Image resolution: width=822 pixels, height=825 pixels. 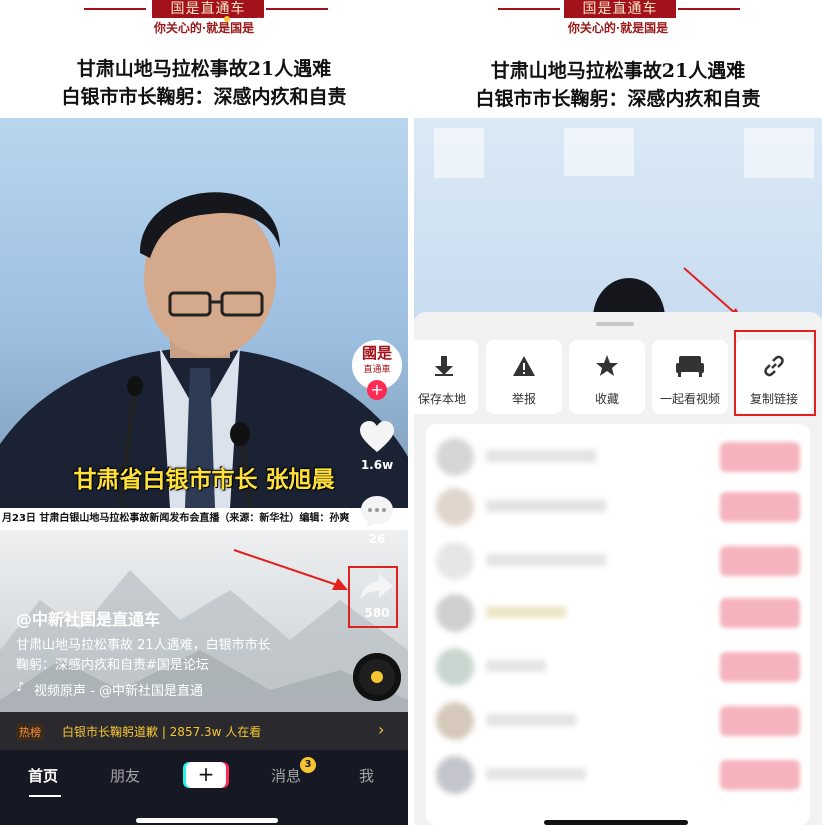 What do you see at coordinates (376, 25) in the screenshot?
I see `search-icon` at bounding box center [376, 25].